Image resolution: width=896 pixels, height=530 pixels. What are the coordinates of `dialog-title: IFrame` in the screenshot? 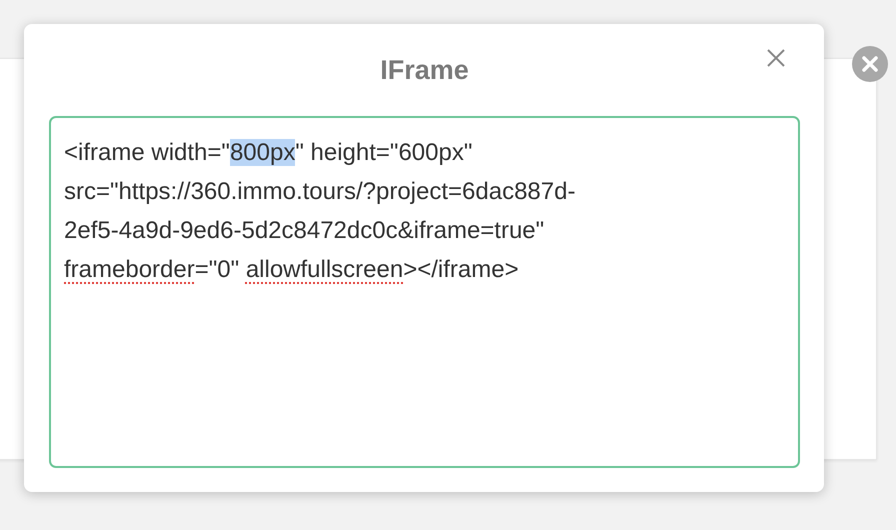 It's located at (424, 70).